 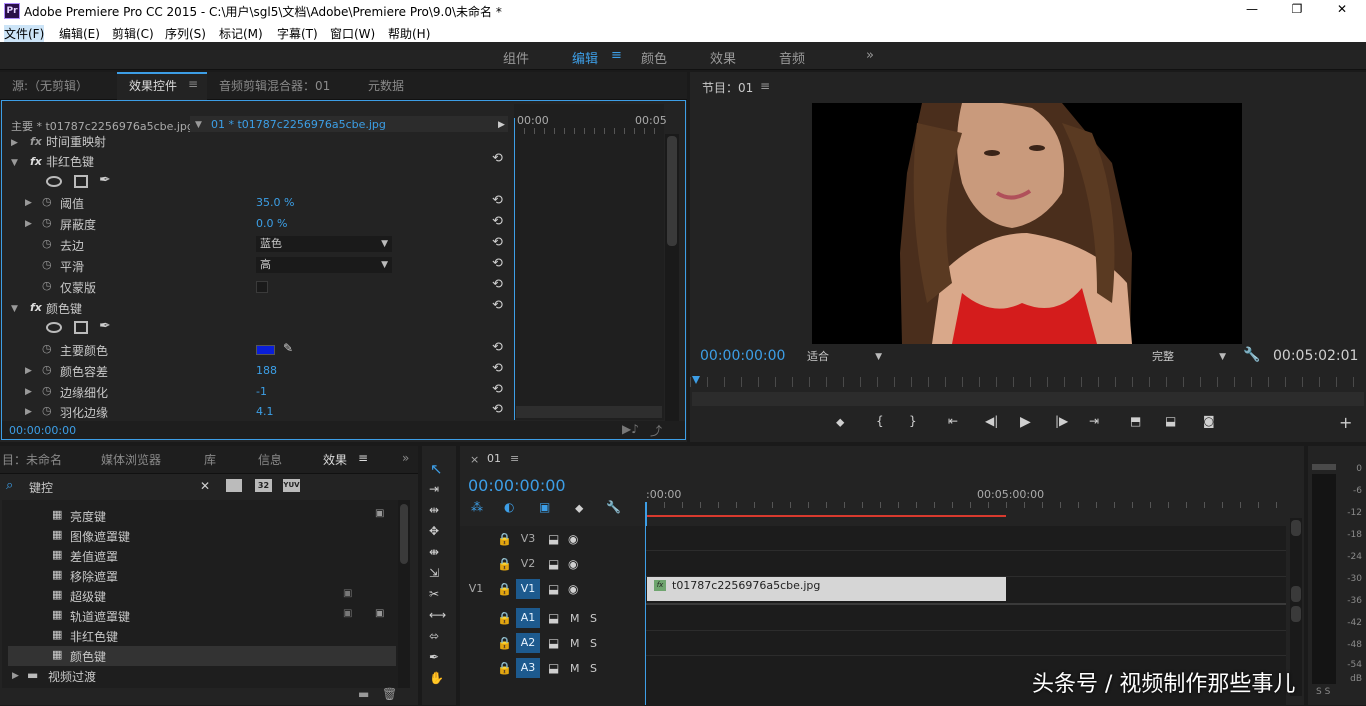 I want to click on program-ruler, so click(x=1028, y=382).